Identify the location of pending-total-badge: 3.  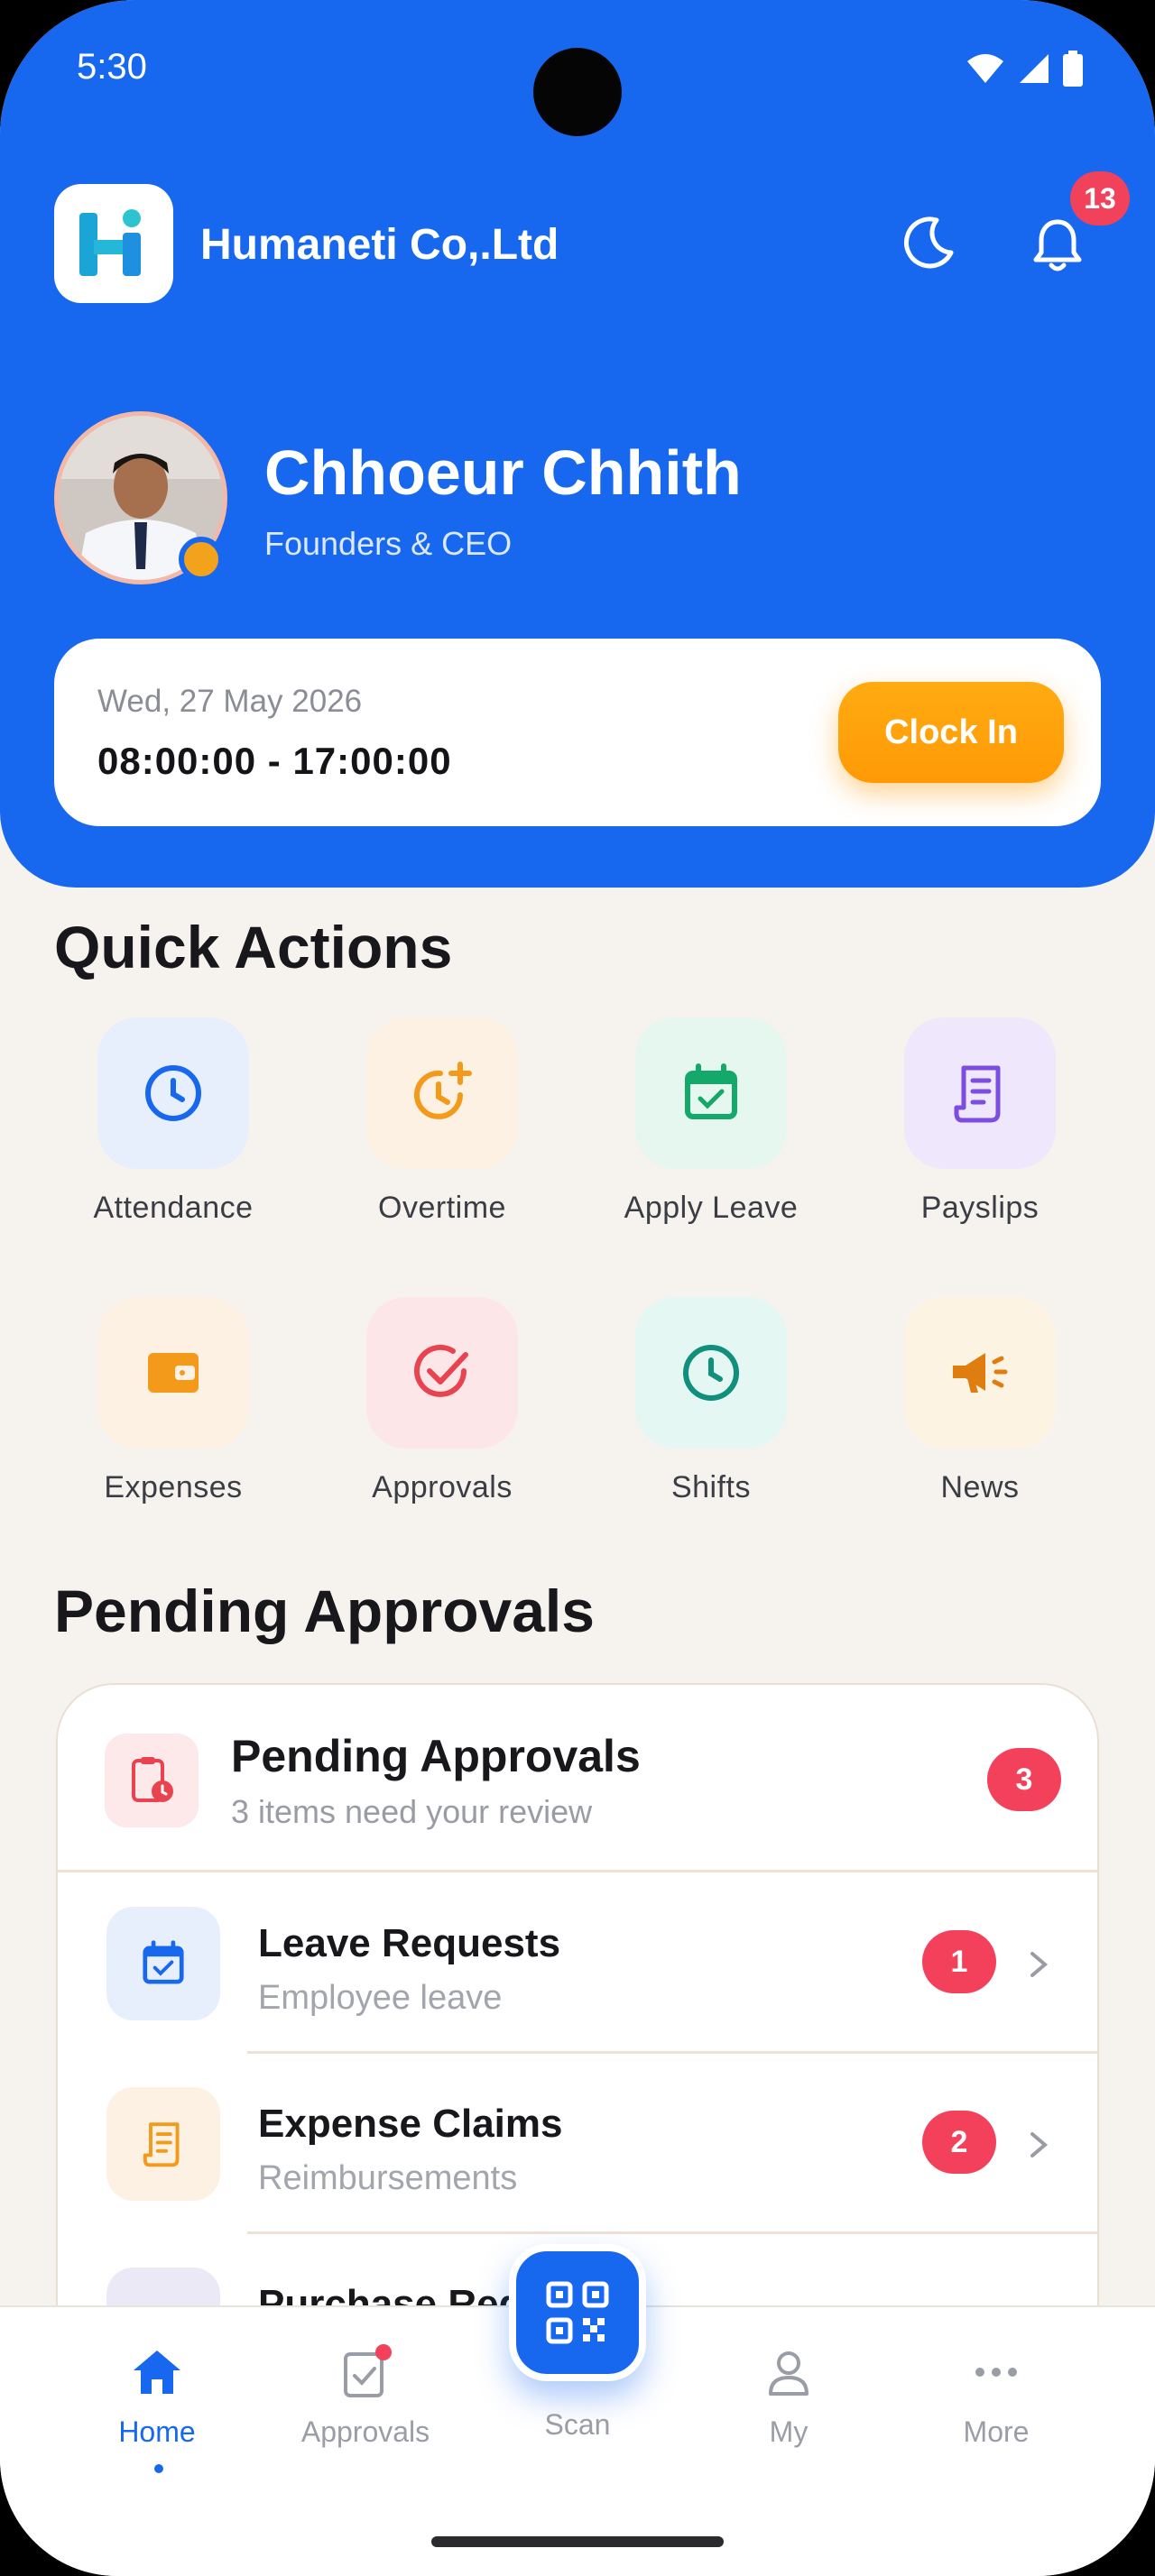
(1024, 1779).